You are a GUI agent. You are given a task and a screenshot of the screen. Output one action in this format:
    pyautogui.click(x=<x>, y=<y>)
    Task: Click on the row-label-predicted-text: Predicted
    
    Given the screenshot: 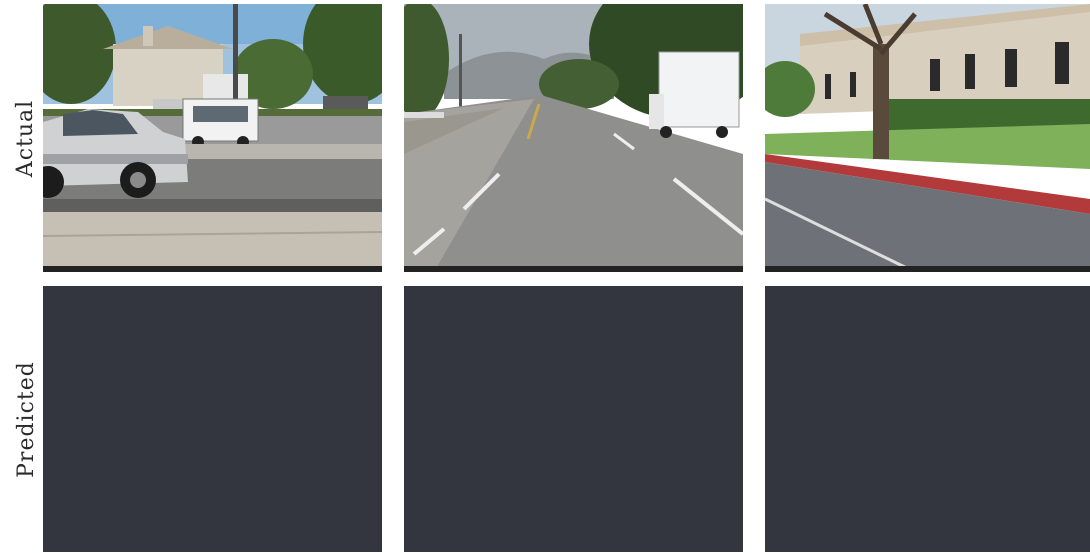 What is the action you would take?
    pyautogui.click(x=26, y=419)
    